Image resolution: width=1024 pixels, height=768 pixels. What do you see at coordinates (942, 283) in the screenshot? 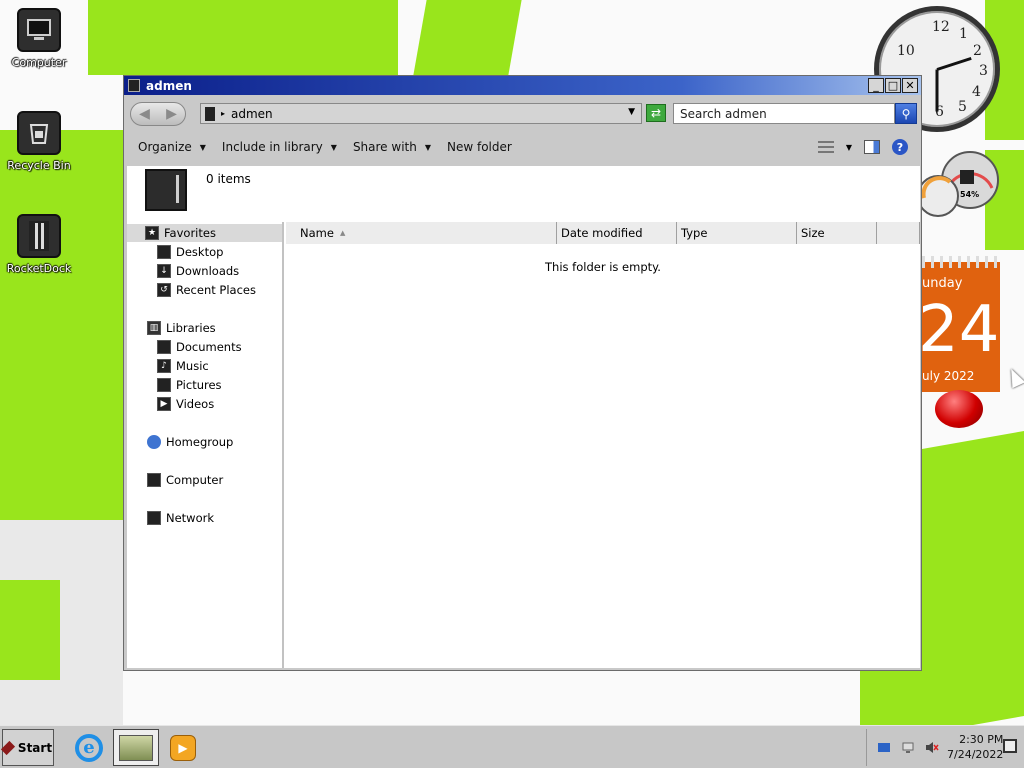
I see `calendar-day: unday` at bounding box center [942, 283].